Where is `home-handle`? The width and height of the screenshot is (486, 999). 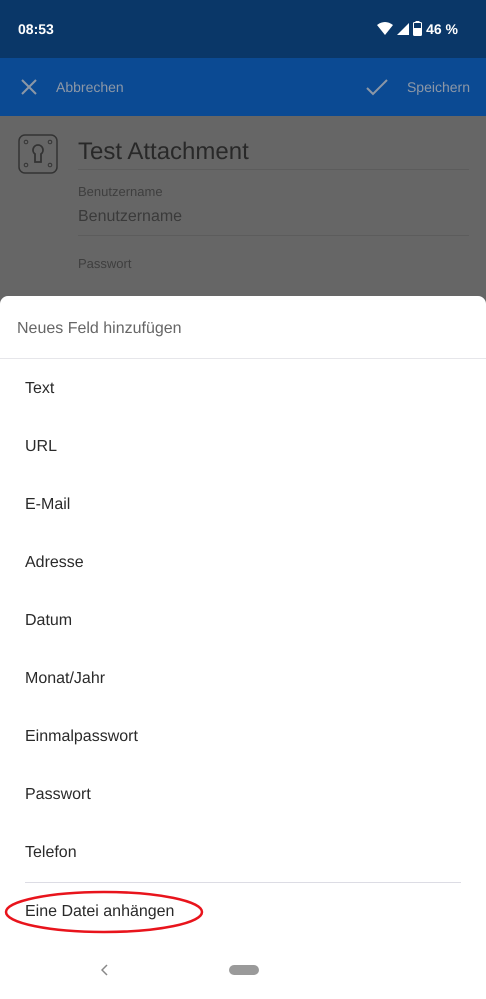 home-handle is located at coordinates (244, 970).